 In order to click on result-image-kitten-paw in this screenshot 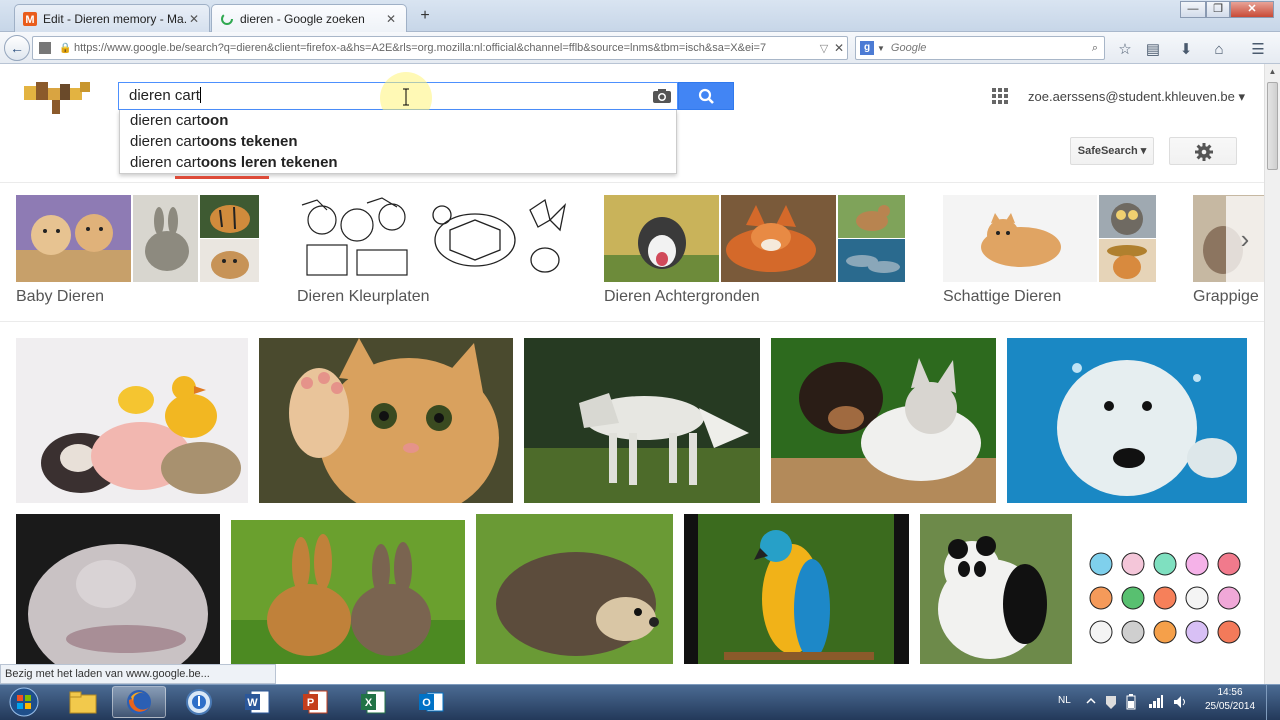, I will do `click(386, 420)`.